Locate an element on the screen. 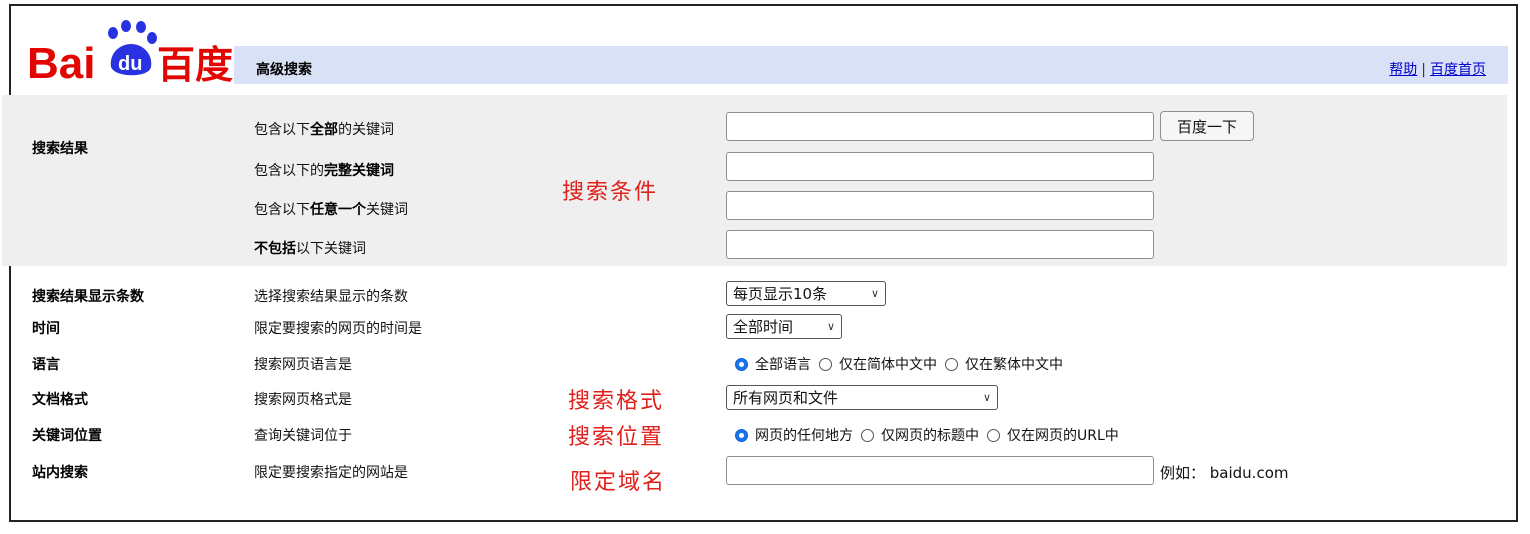 This screenshot has width=1530, height=534. all-keywords-label: 包含以下全部的关键词 is located at coordinates (324, 130).